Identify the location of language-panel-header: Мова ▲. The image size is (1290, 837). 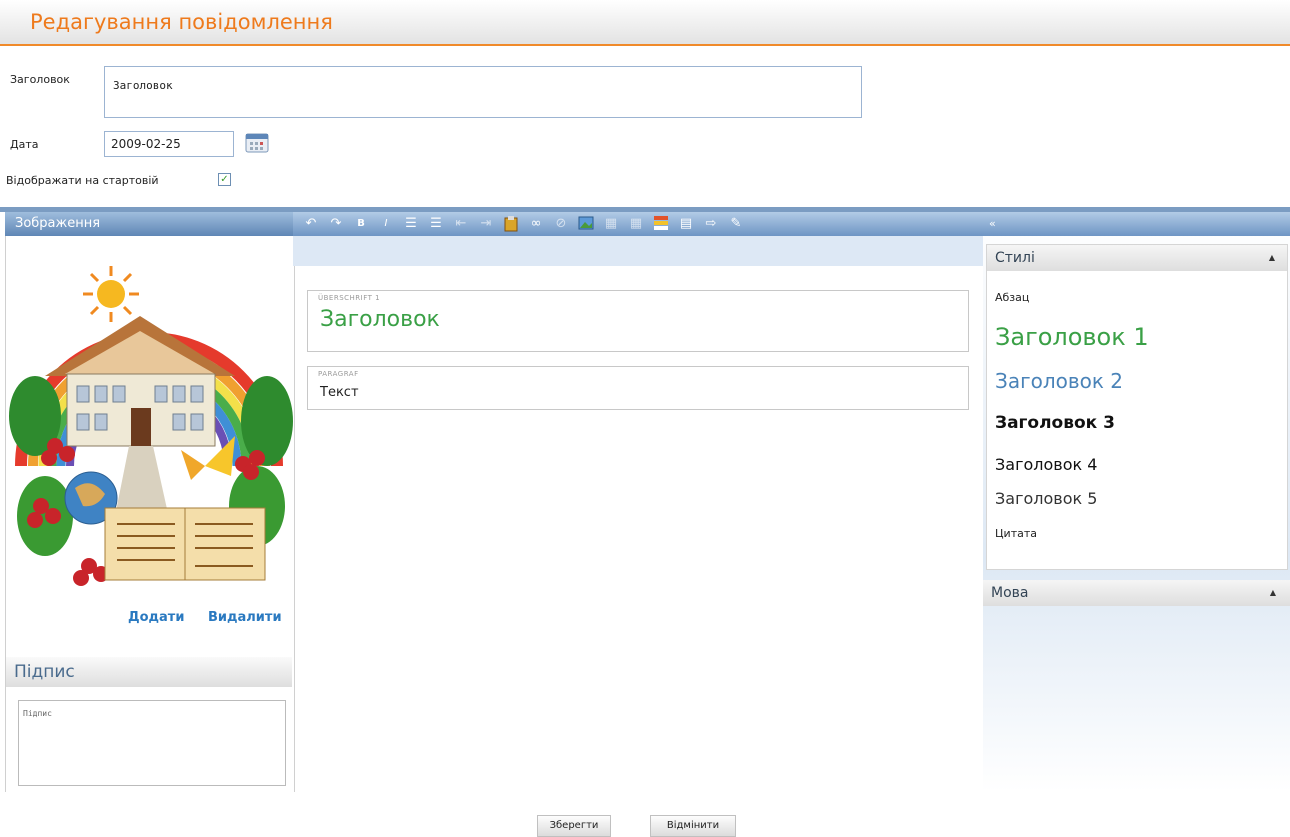
(1136, 593).